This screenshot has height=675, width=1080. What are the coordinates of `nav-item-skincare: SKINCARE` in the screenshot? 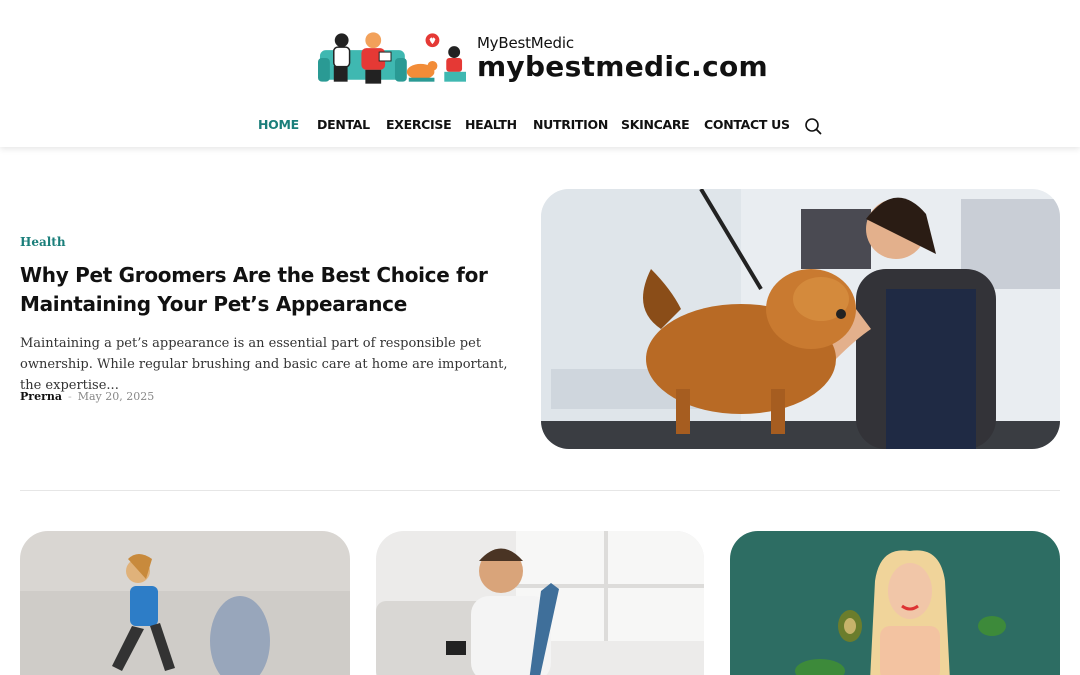 It's located at (655, 124).